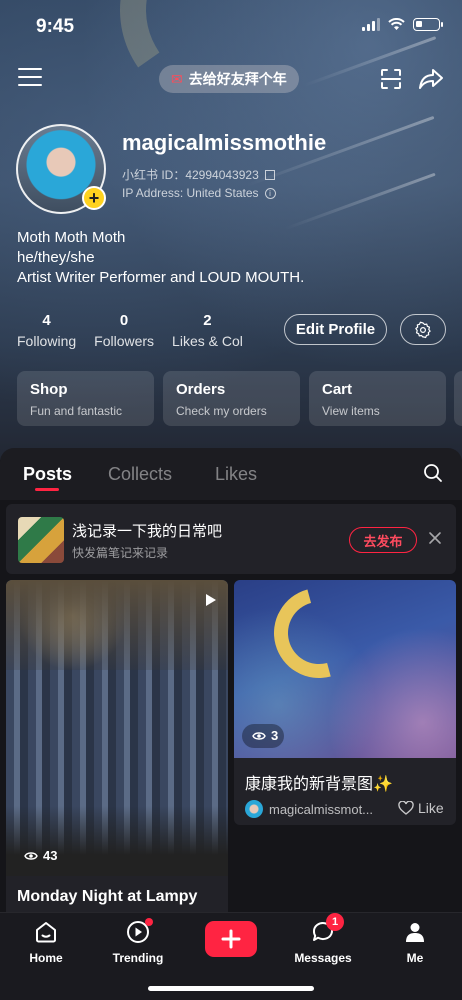 Image resolution: width=462 pixels, height=1000 pixels. What do you see at coordinates (140, 474) in the screenshot?
I see `tab-collects: Collects` at bounding box center [140, 474].